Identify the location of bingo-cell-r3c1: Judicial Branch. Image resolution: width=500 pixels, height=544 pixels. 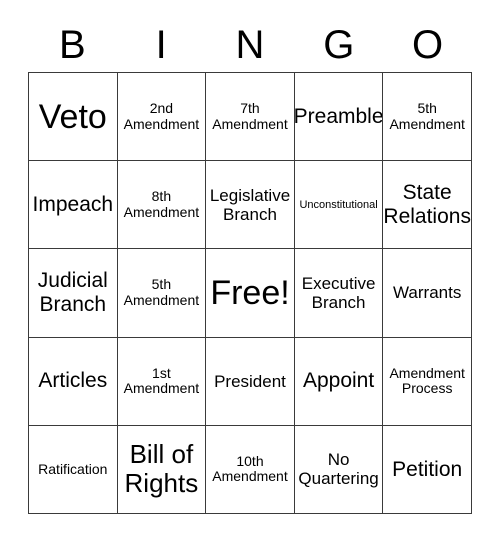
(73, 293).